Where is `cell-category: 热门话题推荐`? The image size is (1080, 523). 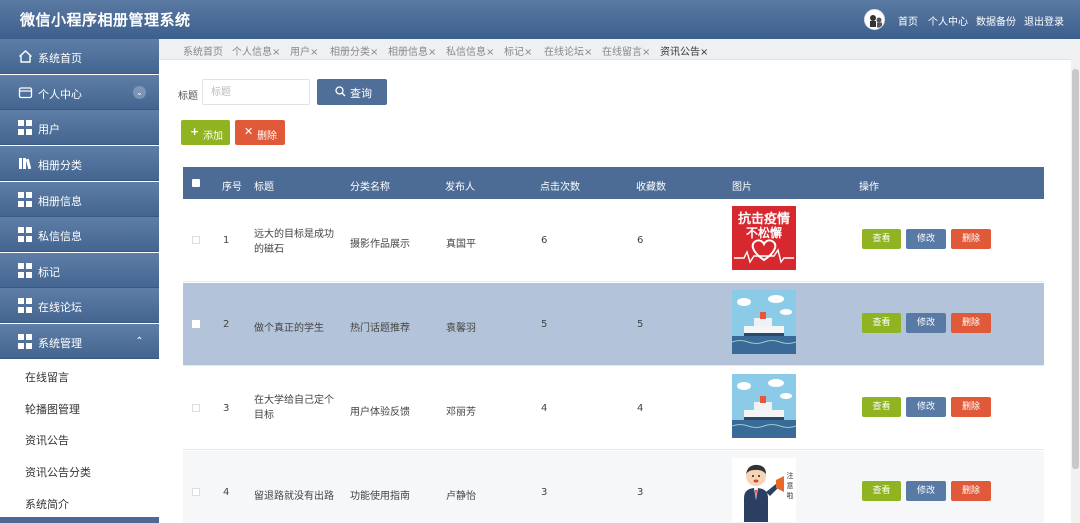 cell-category: 热门话题推荐 is located at coordinates (380, 328).